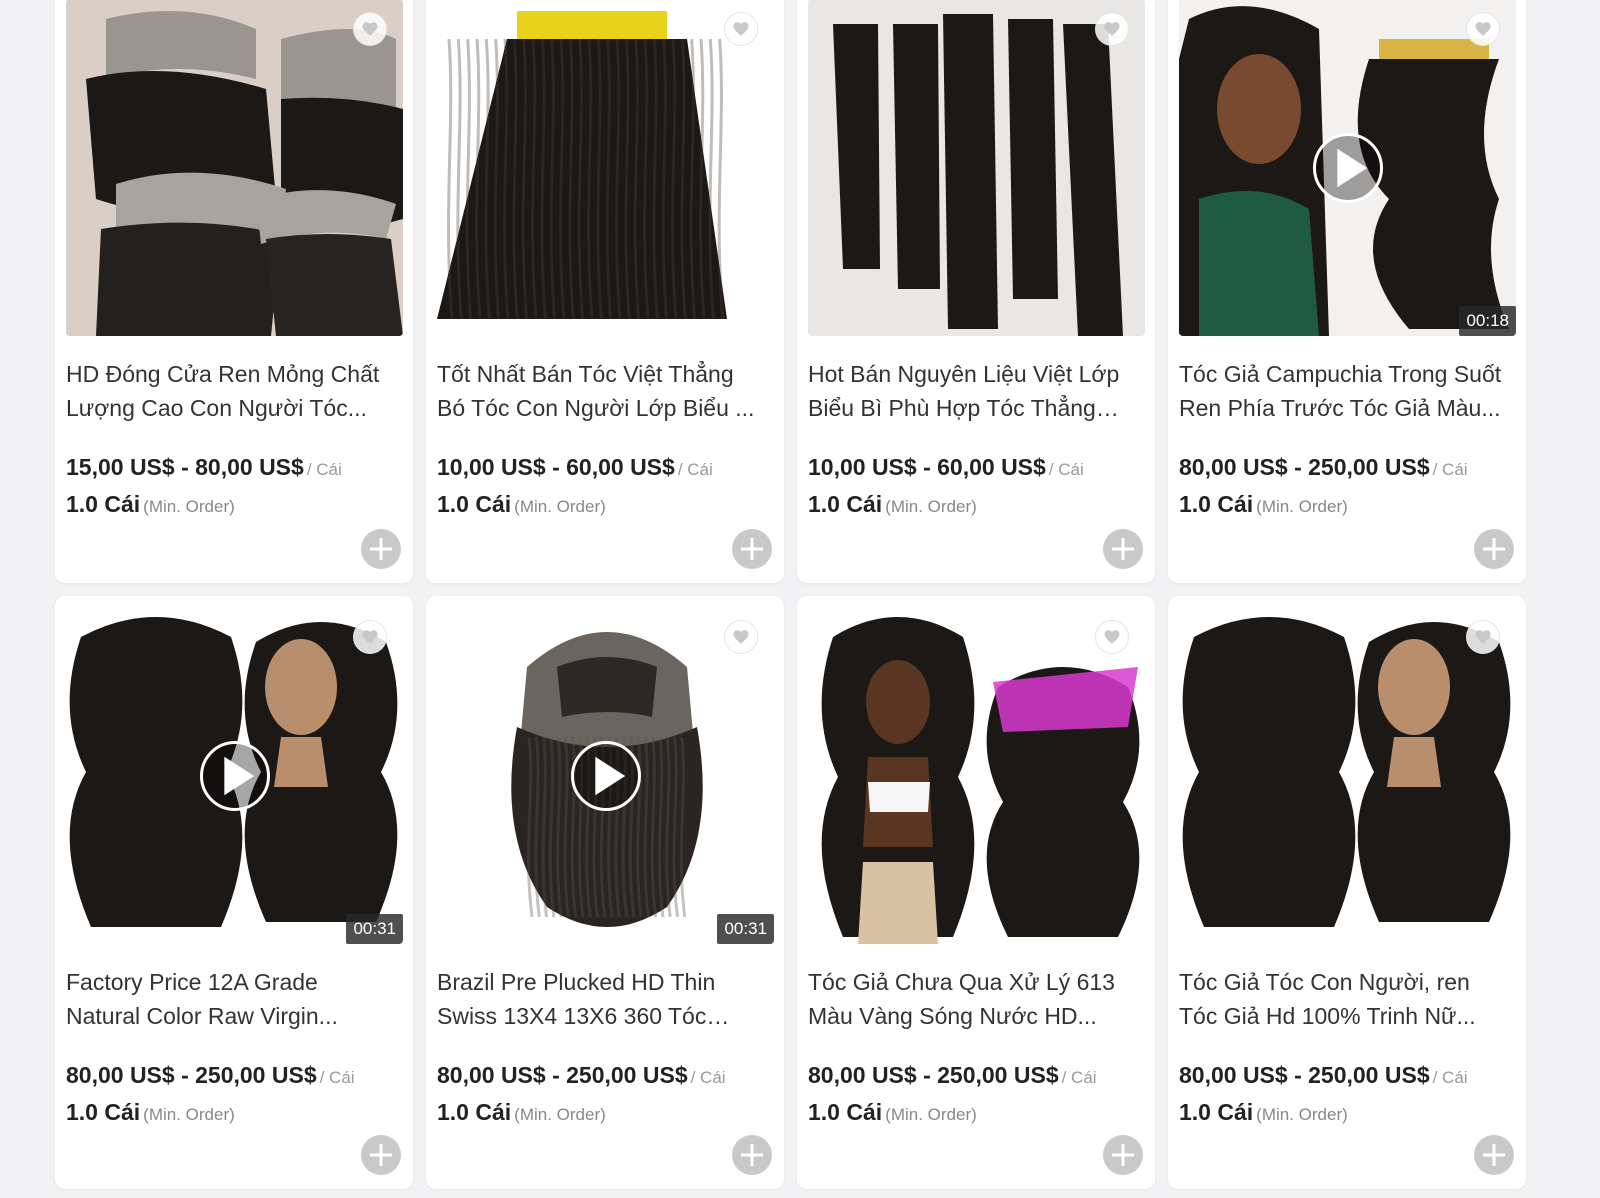 The width and height of the screenshot is (1600, 1198). Describe the element at coordinates (185, 467) in the screenshot. I see `price-range: 15,00 US$ - 80,00 US$` at that location.